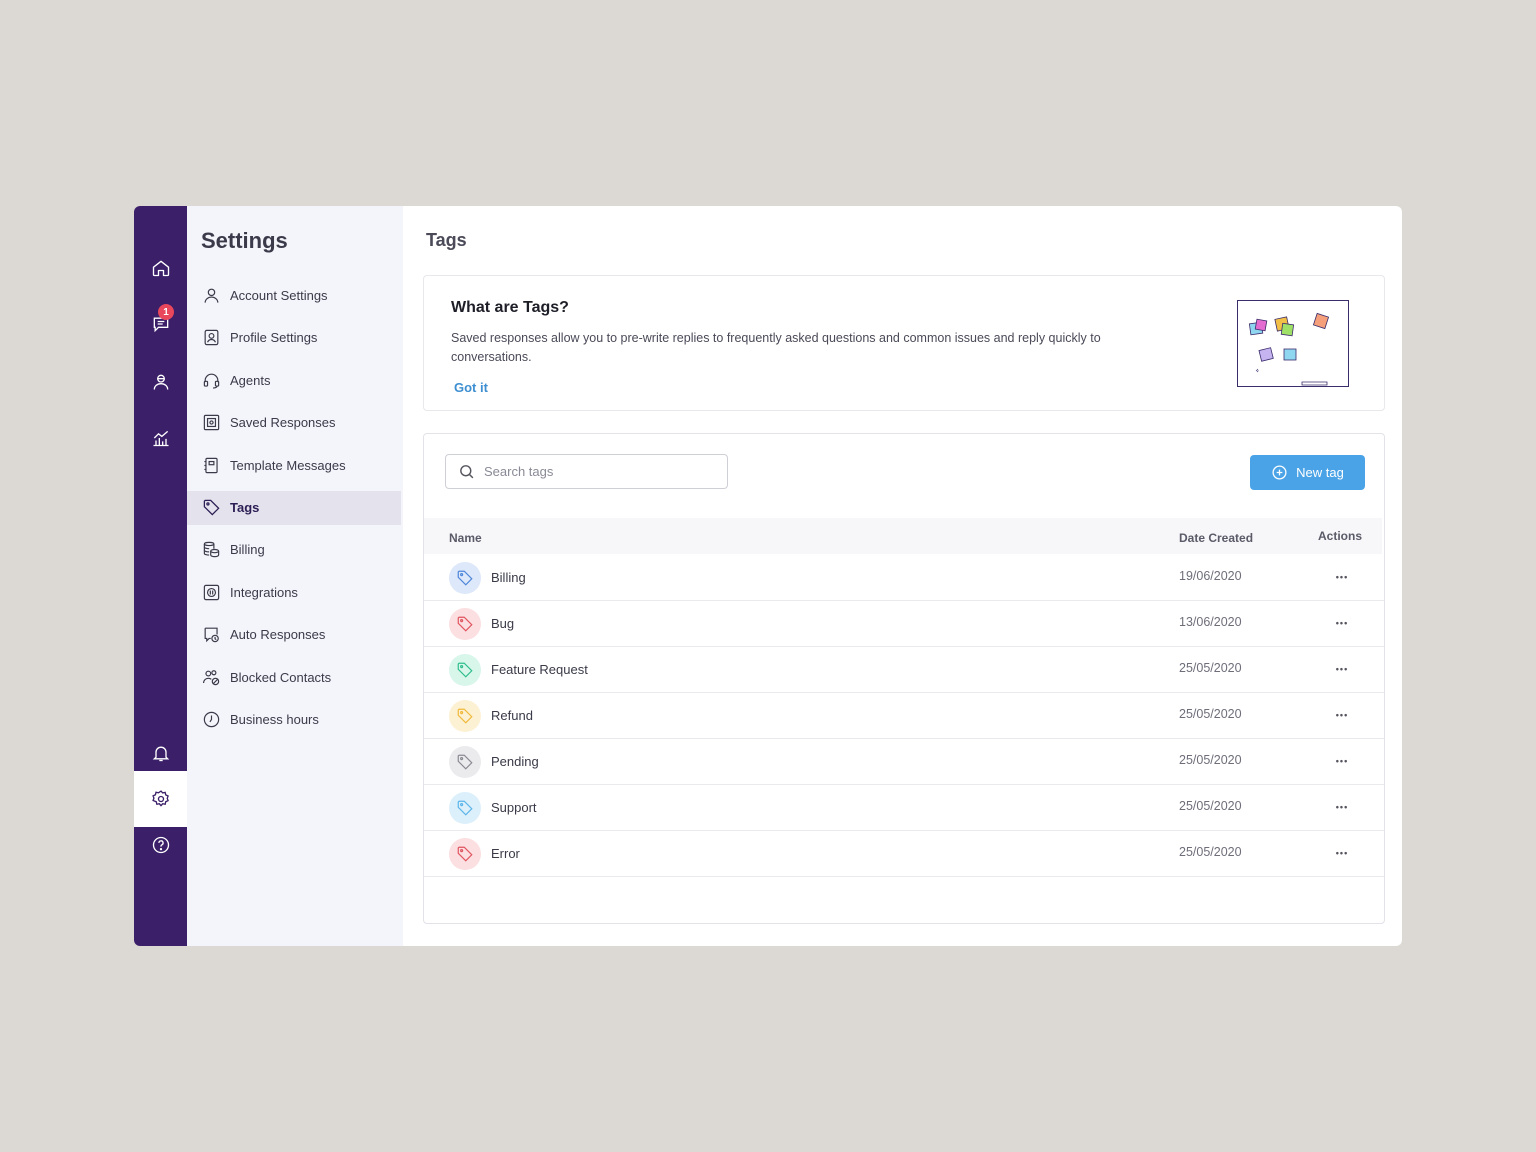 The height and width of the screenshot is (1152, 1536). Describe the element at coordinates (279, 295) in the screenshot. I see `sidebar-item-label: Account Settings` at that location.